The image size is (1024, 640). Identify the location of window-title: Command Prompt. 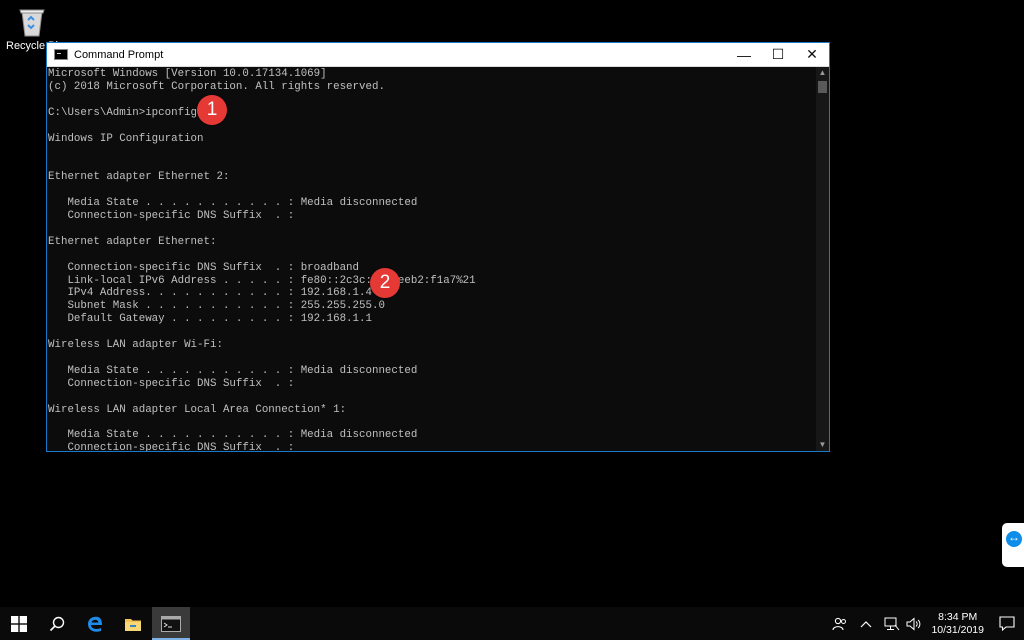
(119, 54).